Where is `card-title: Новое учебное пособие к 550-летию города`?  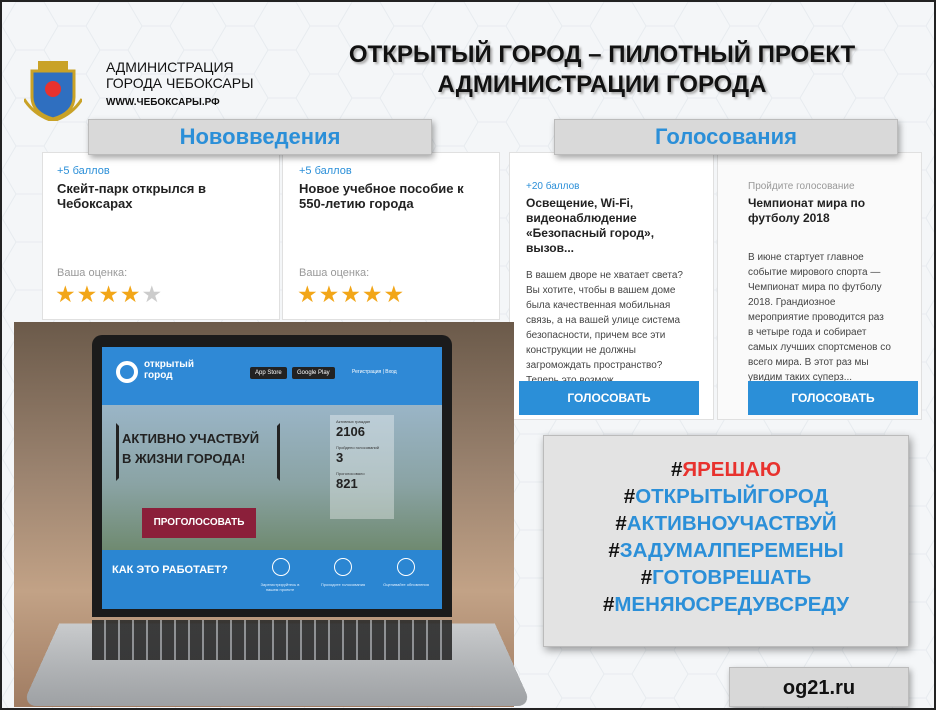 card-title: Новое учебное пособие к 550-летию города is located at coordinates (381, 196).